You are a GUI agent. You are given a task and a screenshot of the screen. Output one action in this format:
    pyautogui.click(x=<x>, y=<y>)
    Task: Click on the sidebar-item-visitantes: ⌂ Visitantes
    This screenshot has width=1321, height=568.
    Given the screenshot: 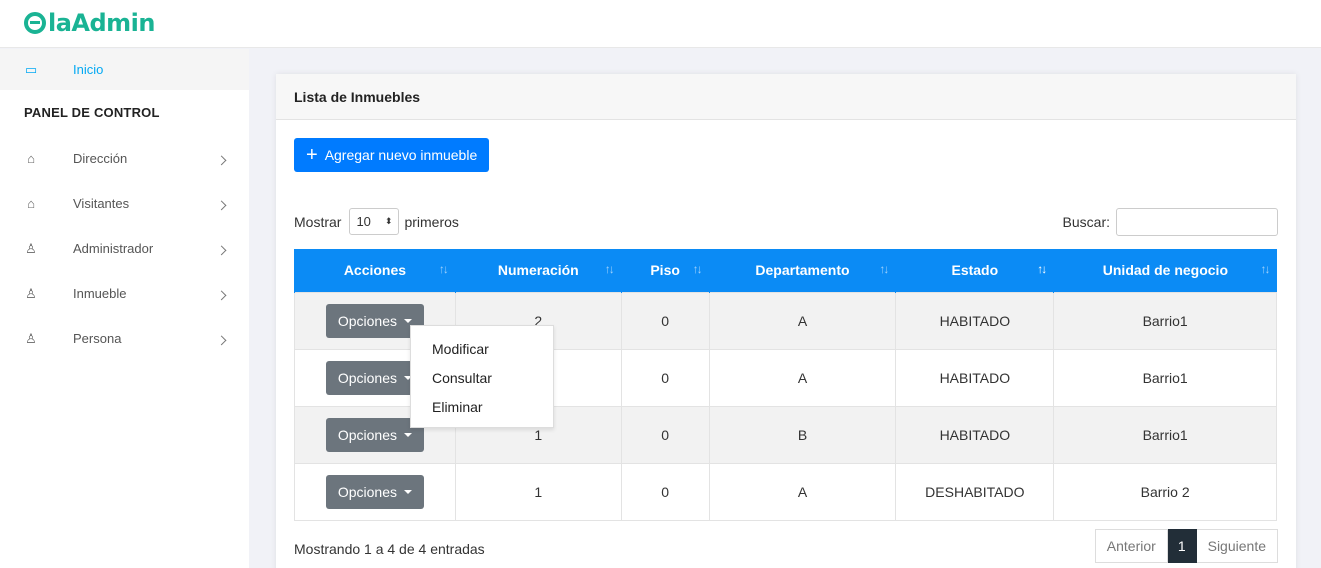 What is the action you would take?
    pyautogui.click(x=124, y=203)
    